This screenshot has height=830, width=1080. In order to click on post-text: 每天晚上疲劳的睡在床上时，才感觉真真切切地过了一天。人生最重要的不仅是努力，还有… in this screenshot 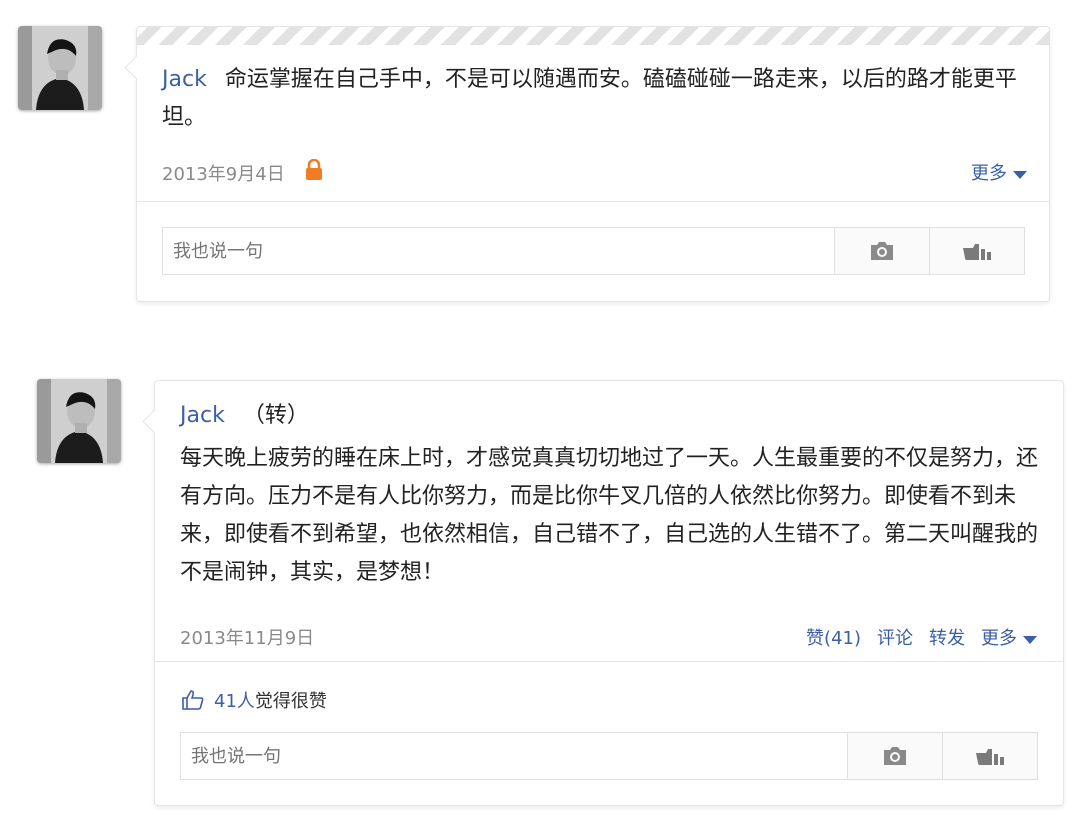, I will do `click(609, 515)`.